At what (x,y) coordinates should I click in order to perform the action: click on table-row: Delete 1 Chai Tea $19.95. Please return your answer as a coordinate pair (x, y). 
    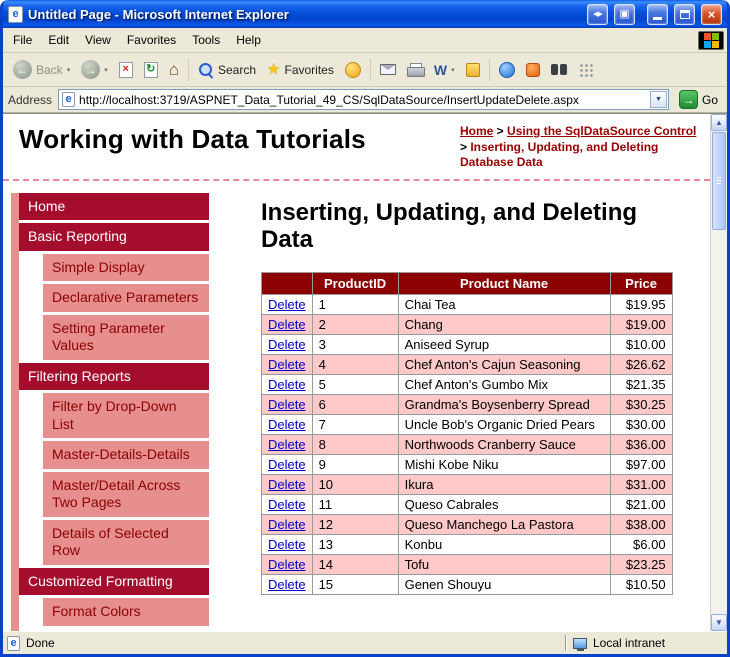
    Looking at the image, I should click on (467, 304).